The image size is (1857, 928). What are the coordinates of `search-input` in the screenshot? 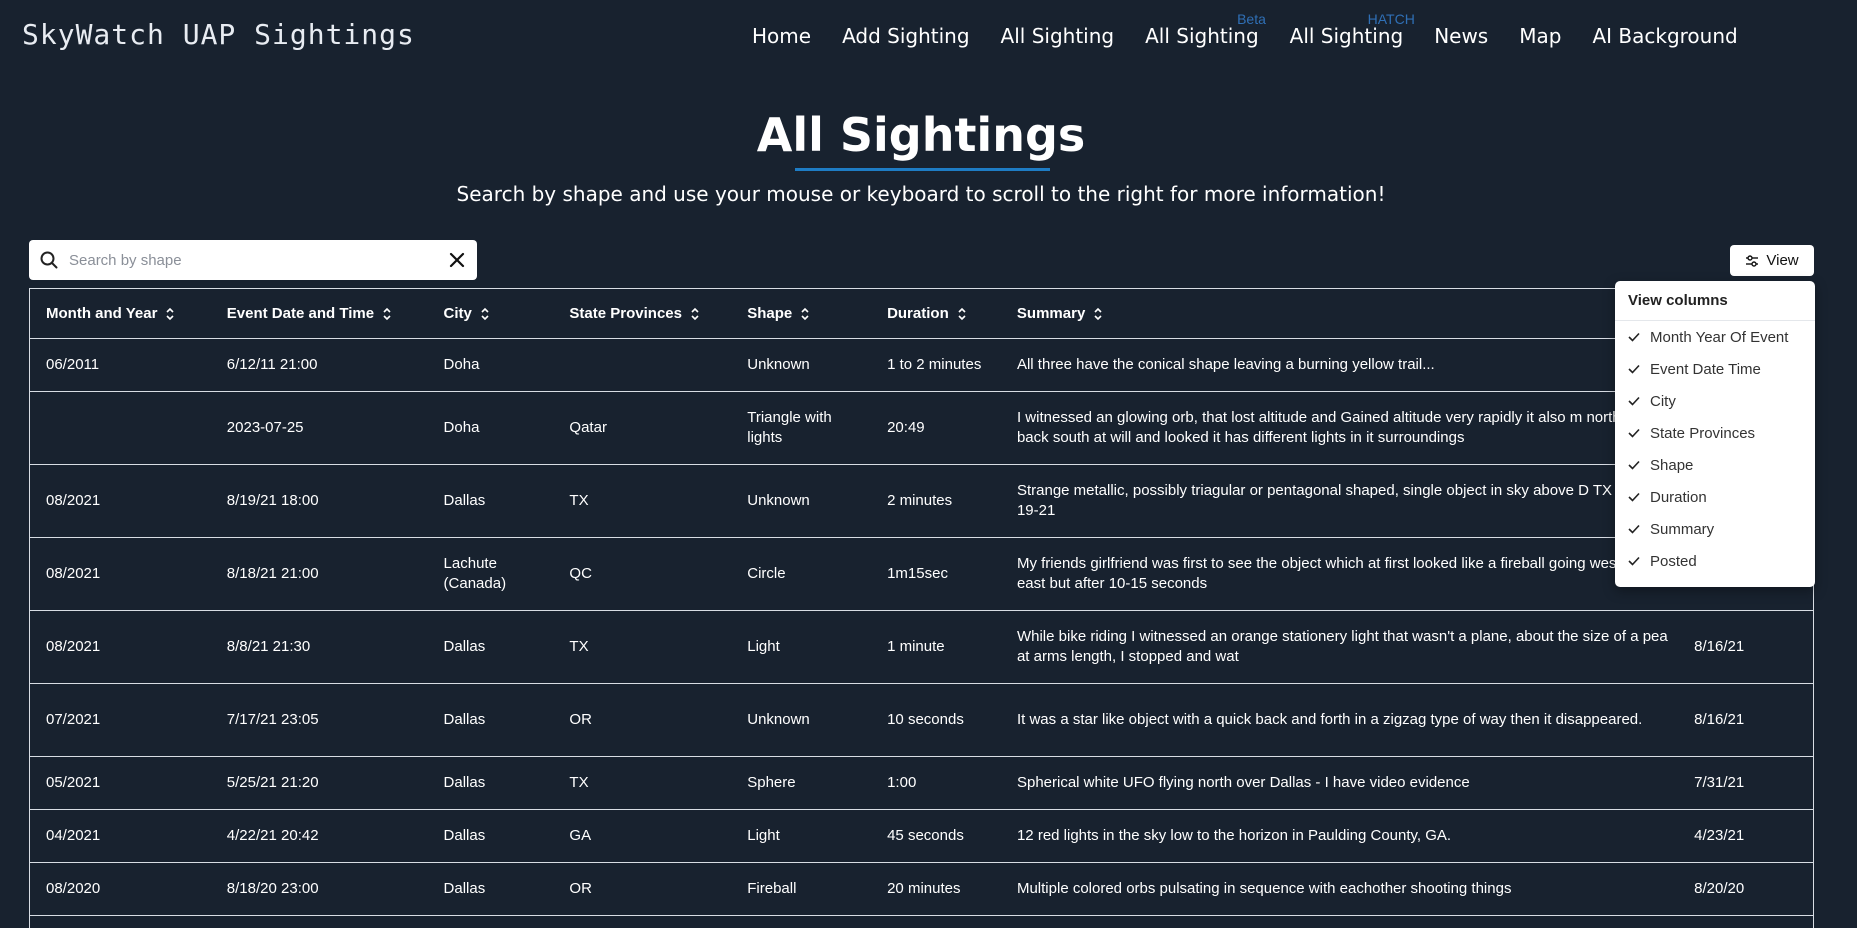 It's located at (253, 260).